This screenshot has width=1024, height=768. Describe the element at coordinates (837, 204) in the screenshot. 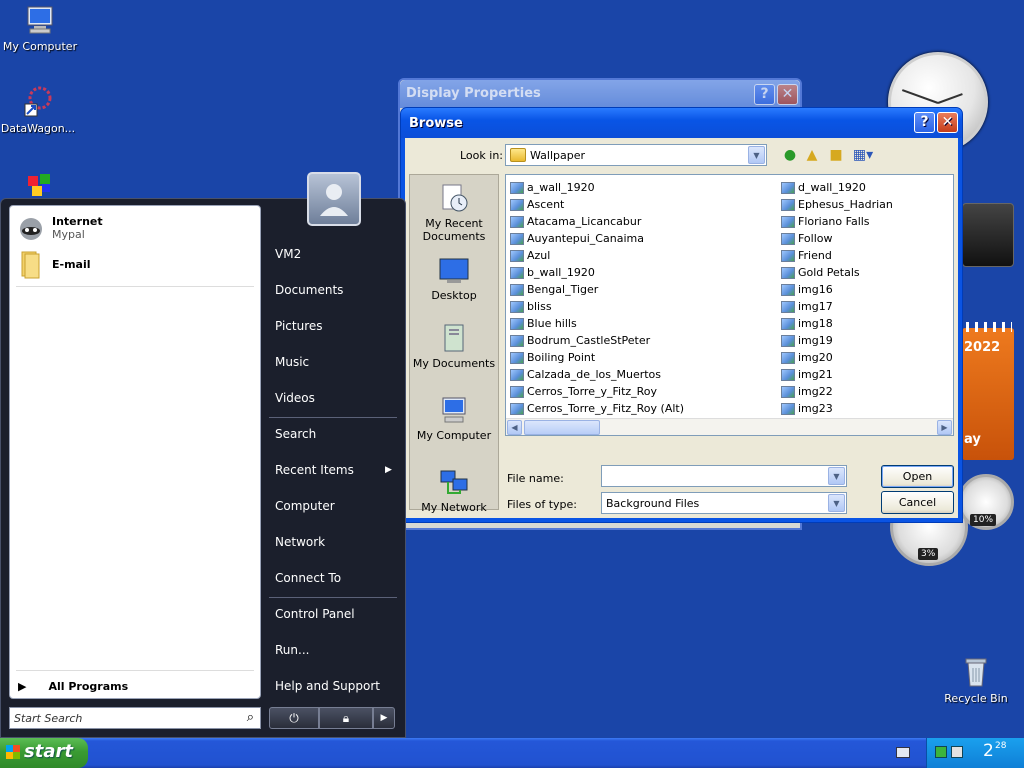

I see `list-item: Ephesus_Hadrian` at that location.